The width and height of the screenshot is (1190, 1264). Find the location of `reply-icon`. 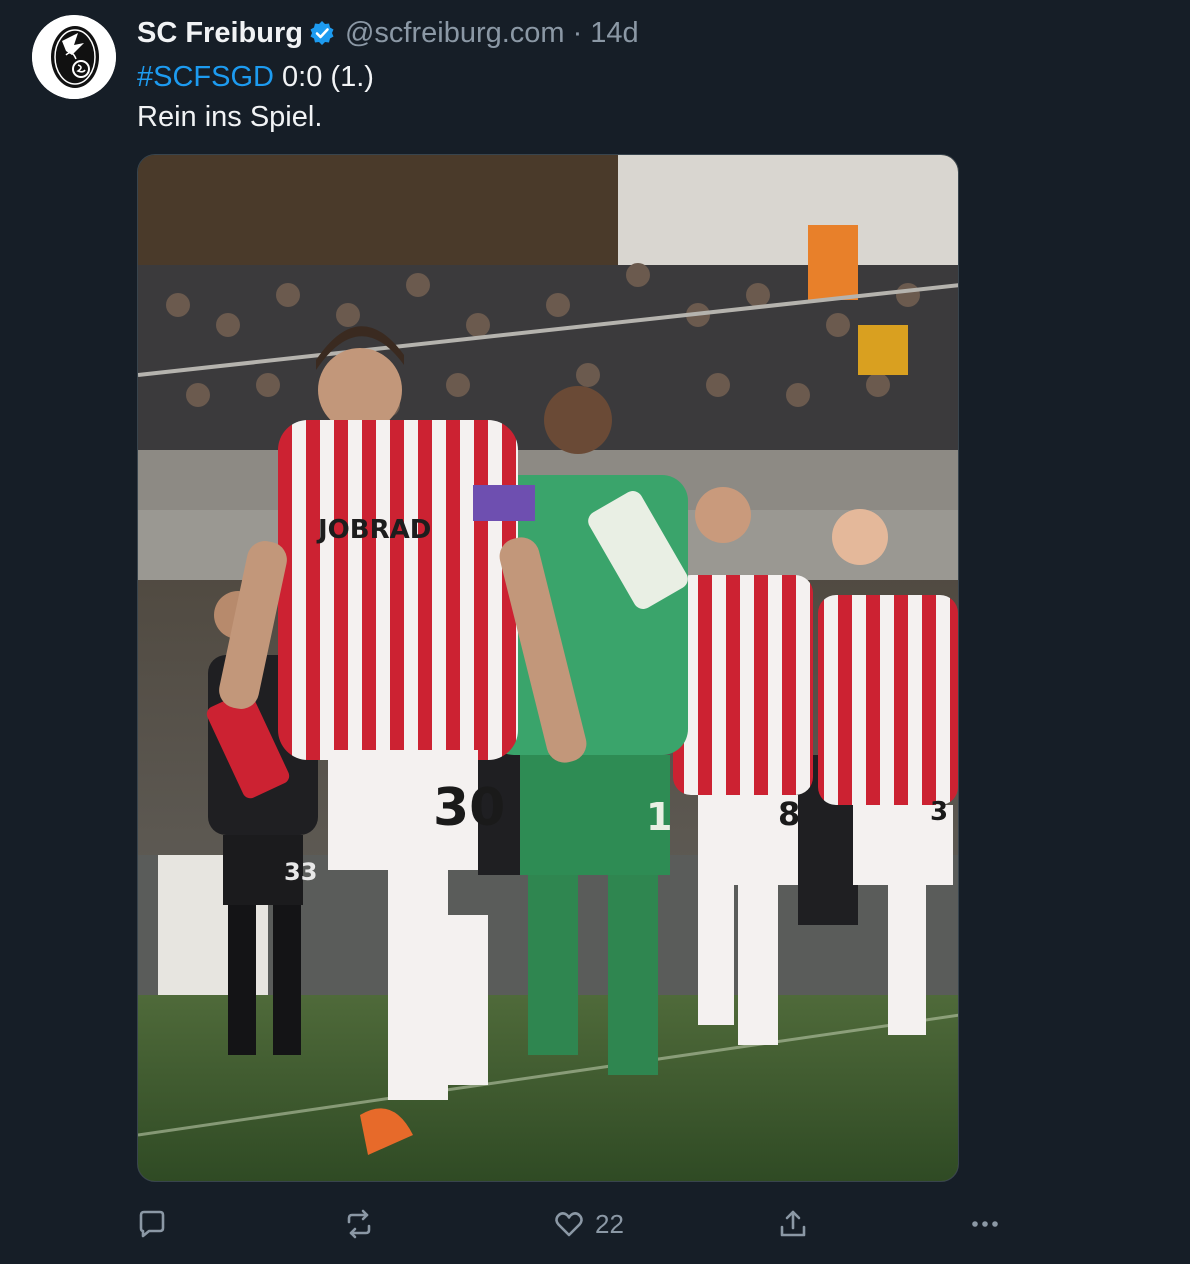

reply-icon is located at coordinates (152, 1224).